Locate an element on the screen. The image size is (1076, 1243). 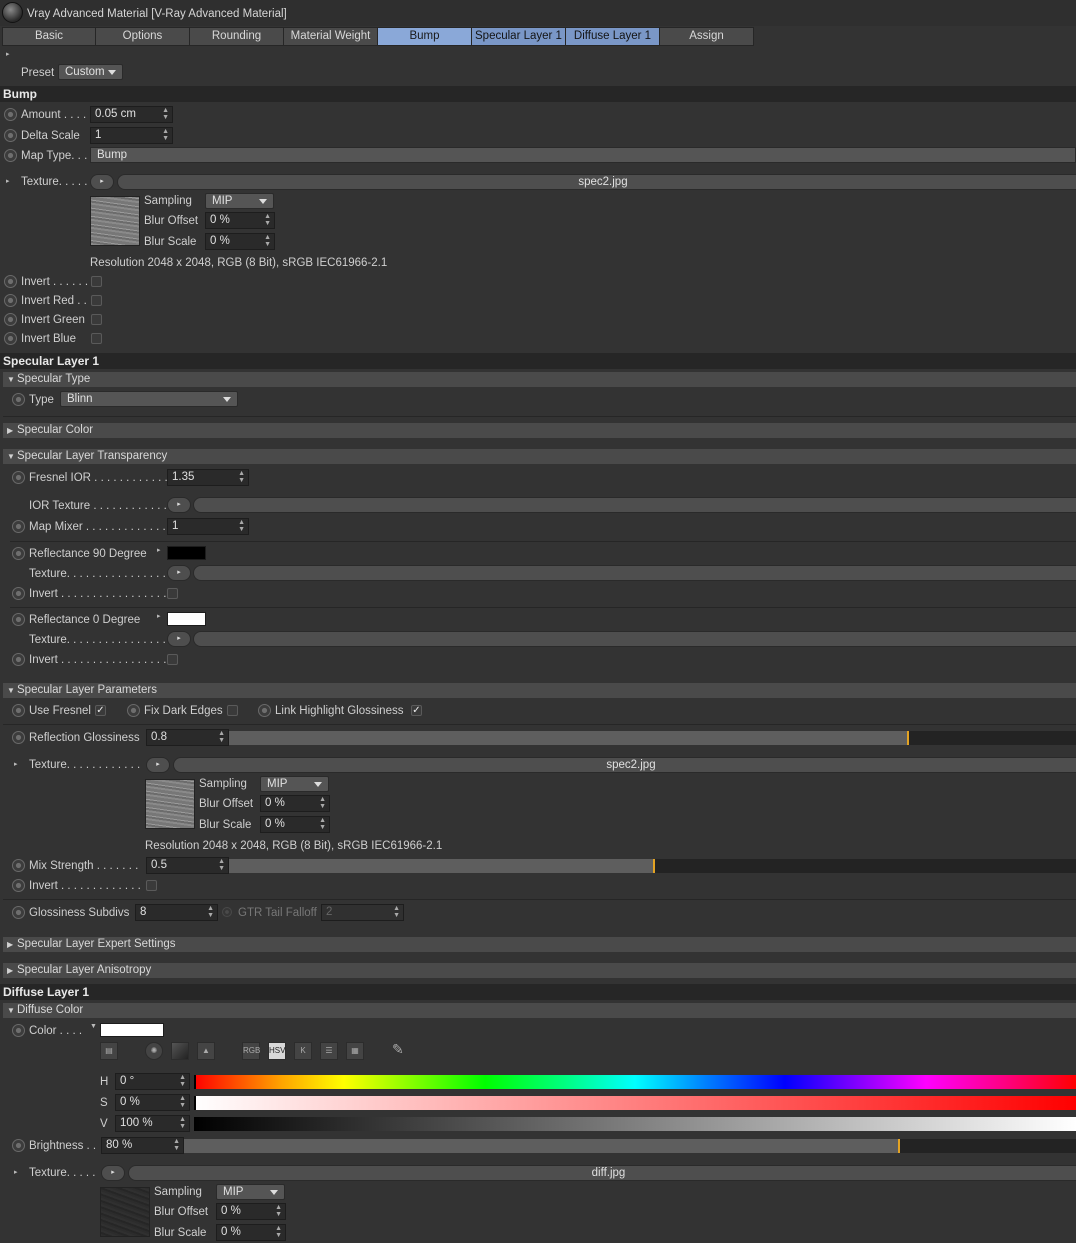
amount-field: 0.05 cm ▲ ▼ is located at coordinates (131, 114).